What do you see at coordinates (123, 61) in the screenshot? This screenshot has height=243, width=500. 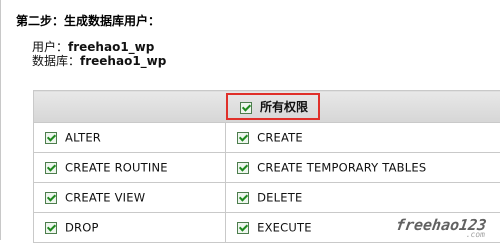 I see `database-value: freehao1_wp` at bounding box center [123, 61].